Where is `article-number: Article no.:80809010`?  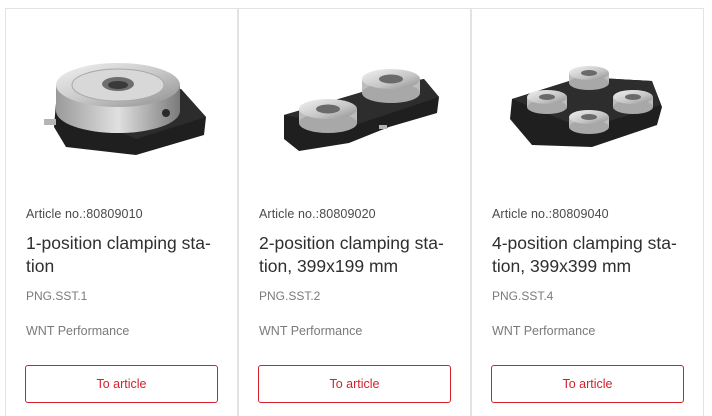 article-number: Article no.:80809010 is located at coordinates (84, 214).